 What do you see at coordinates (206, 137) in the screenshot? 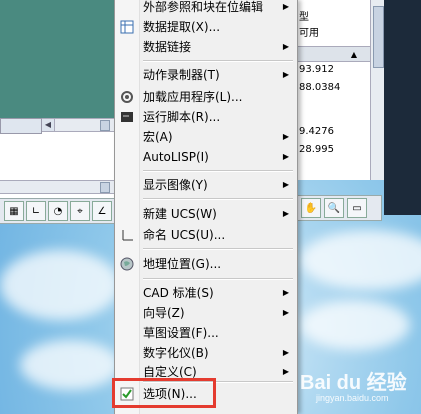
I see `menu-item-macro: 宏(A) ▶` at bounding box center [206, 137].